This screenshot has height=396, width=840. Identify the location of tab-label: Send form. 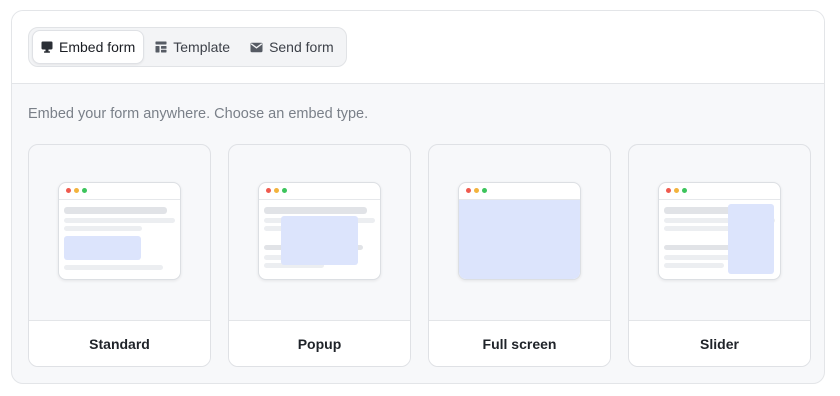
(301, 47).